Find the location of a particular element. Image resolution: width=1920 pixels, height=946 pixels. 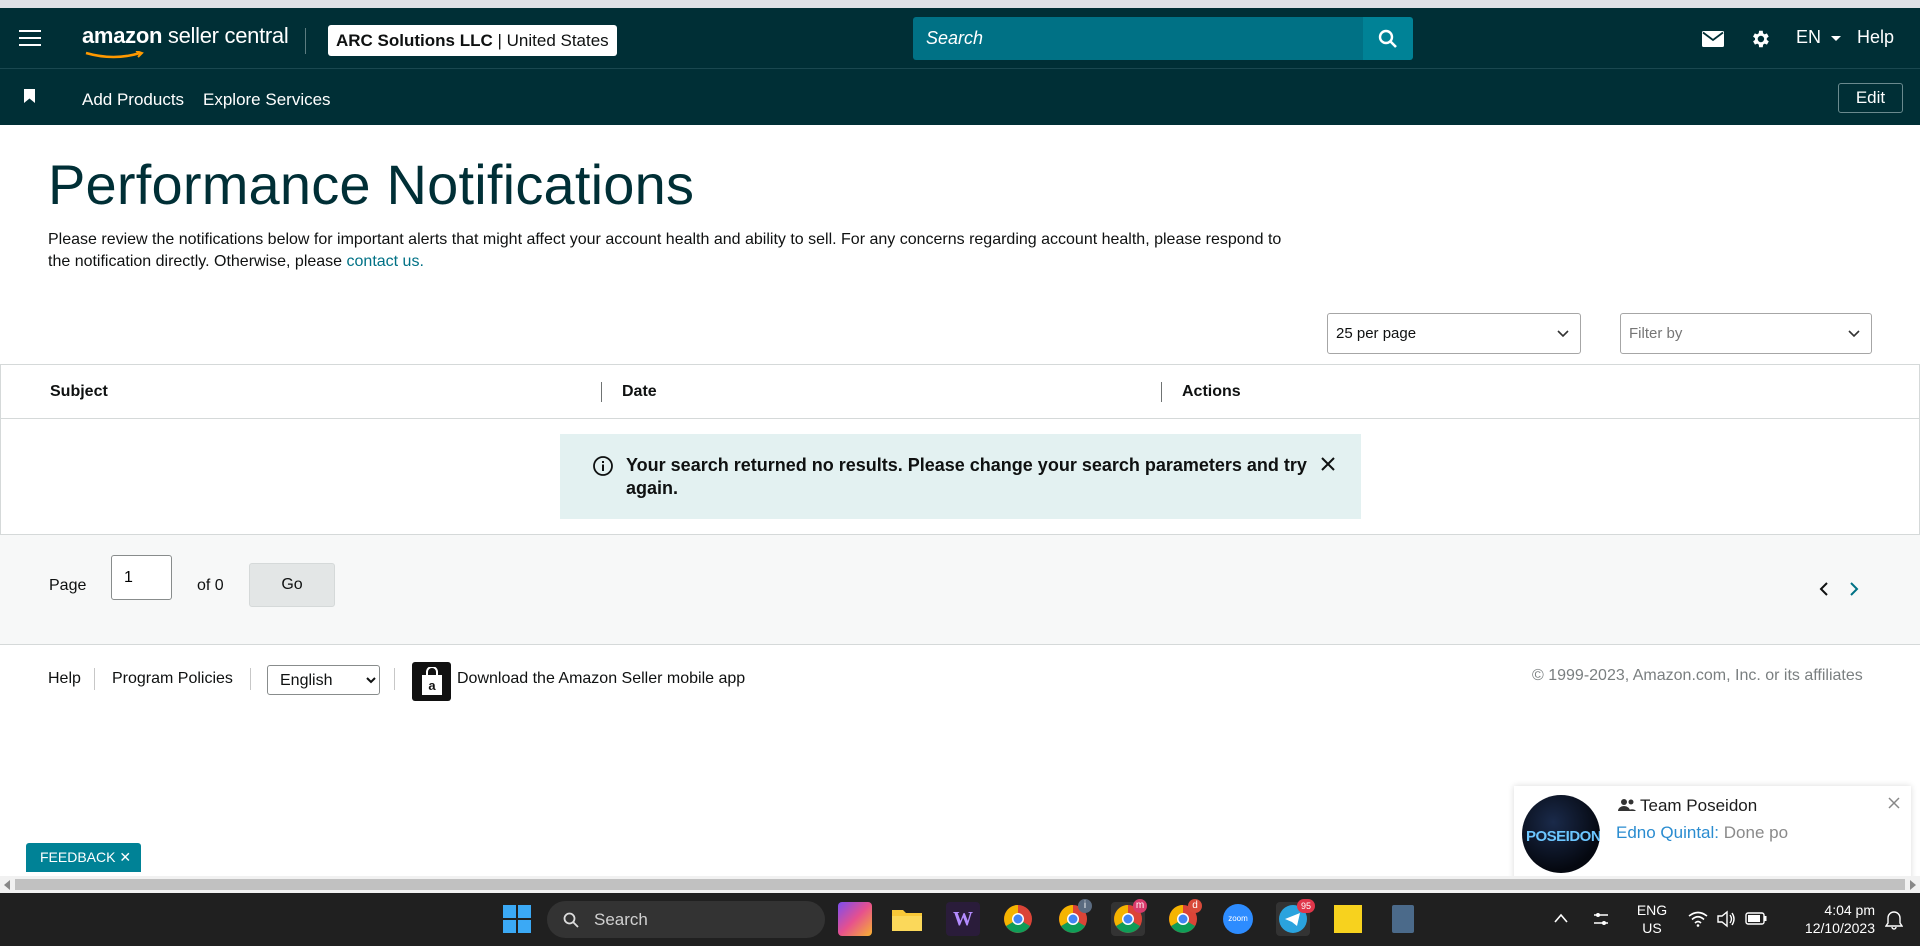

scroll-left-icon is located at coordinates (7, 885).